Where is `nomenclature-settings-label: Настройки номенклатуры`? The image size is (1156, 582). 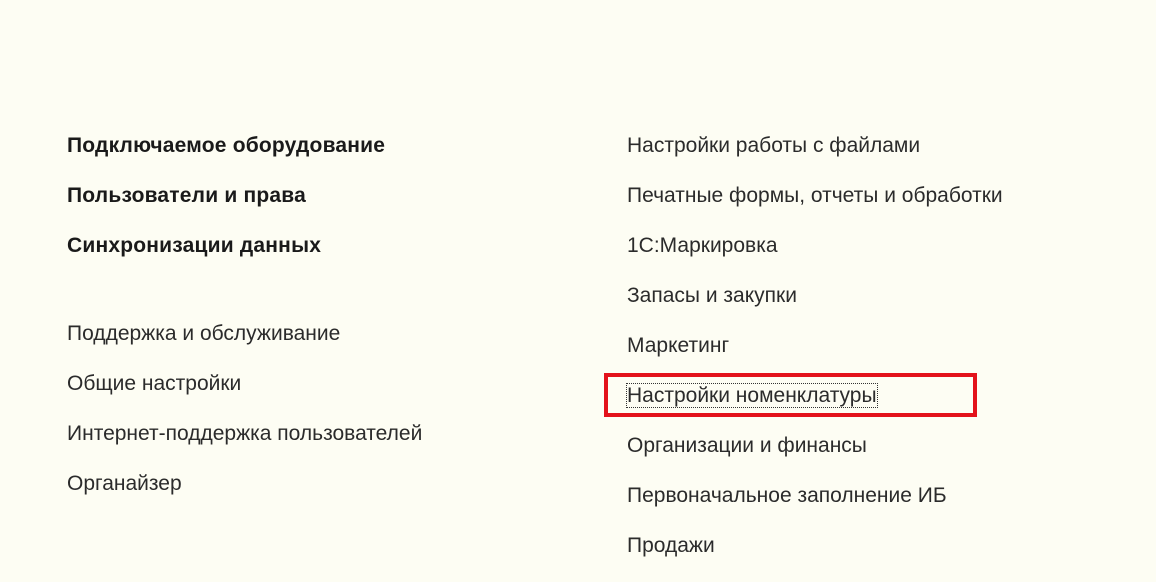
nomenclature-settings-label: Настройки номенклатуры is located at coordinates (752, 395).